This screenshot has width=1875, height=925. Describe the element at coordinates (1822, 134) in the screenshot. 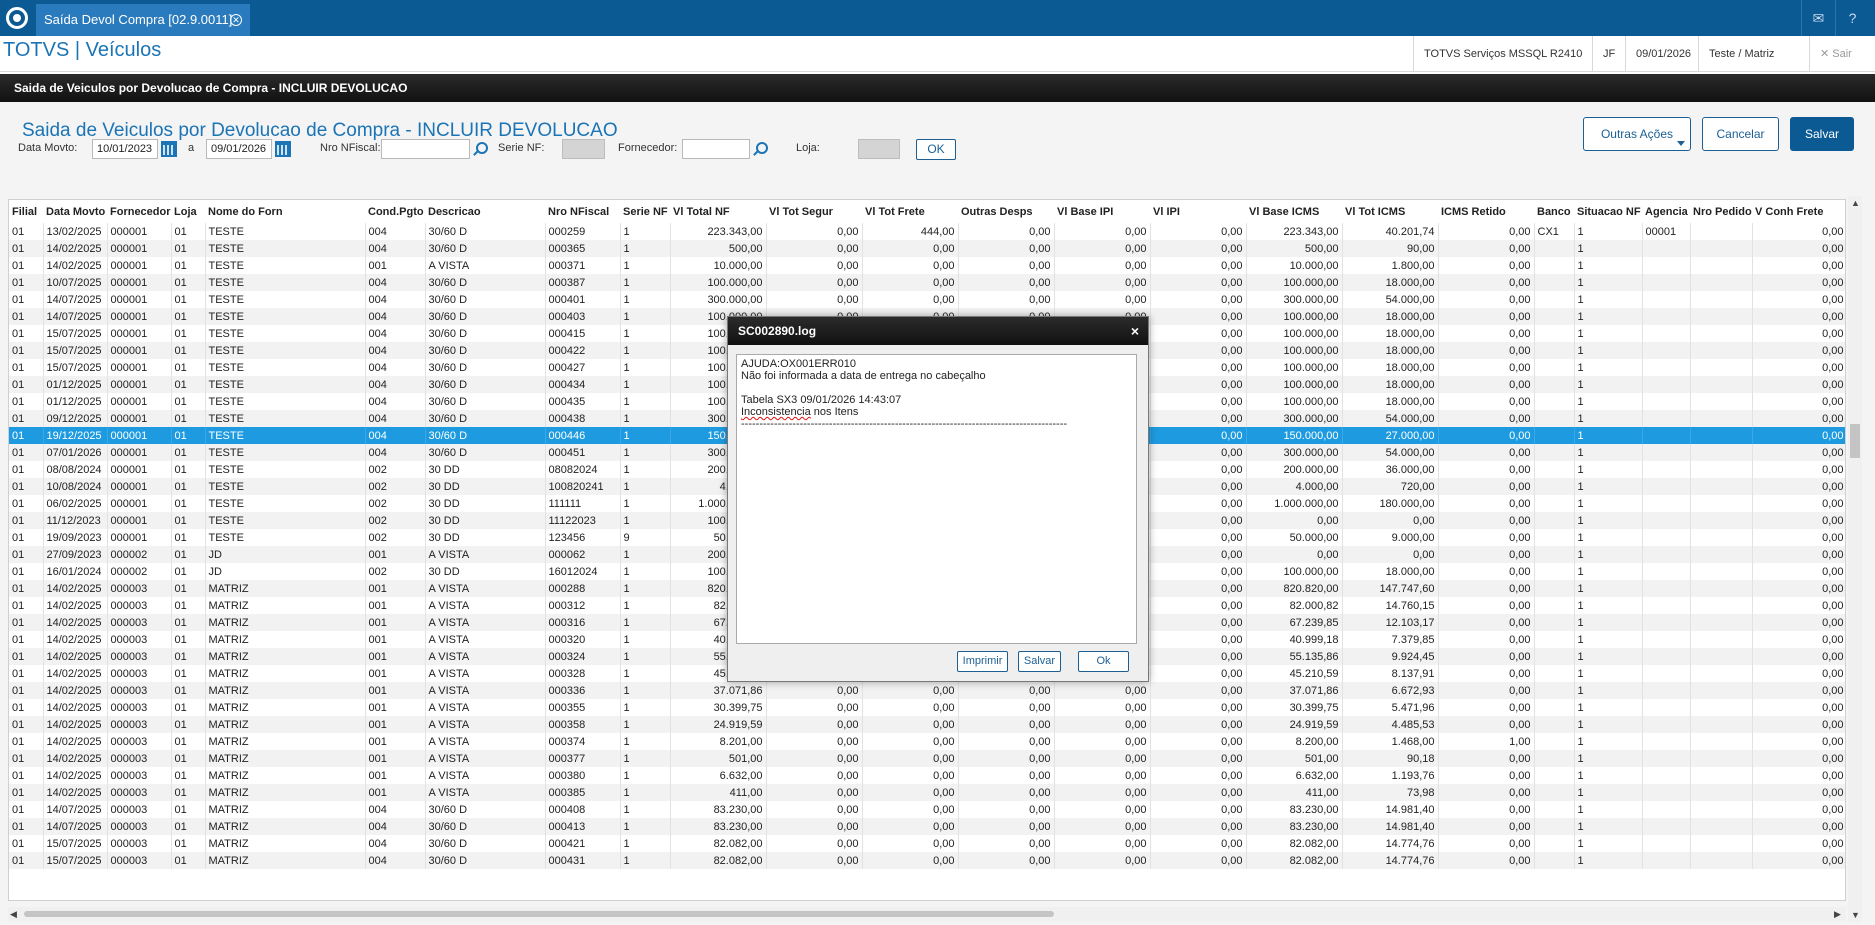

I see `salvar-button: Salvar` at that location.